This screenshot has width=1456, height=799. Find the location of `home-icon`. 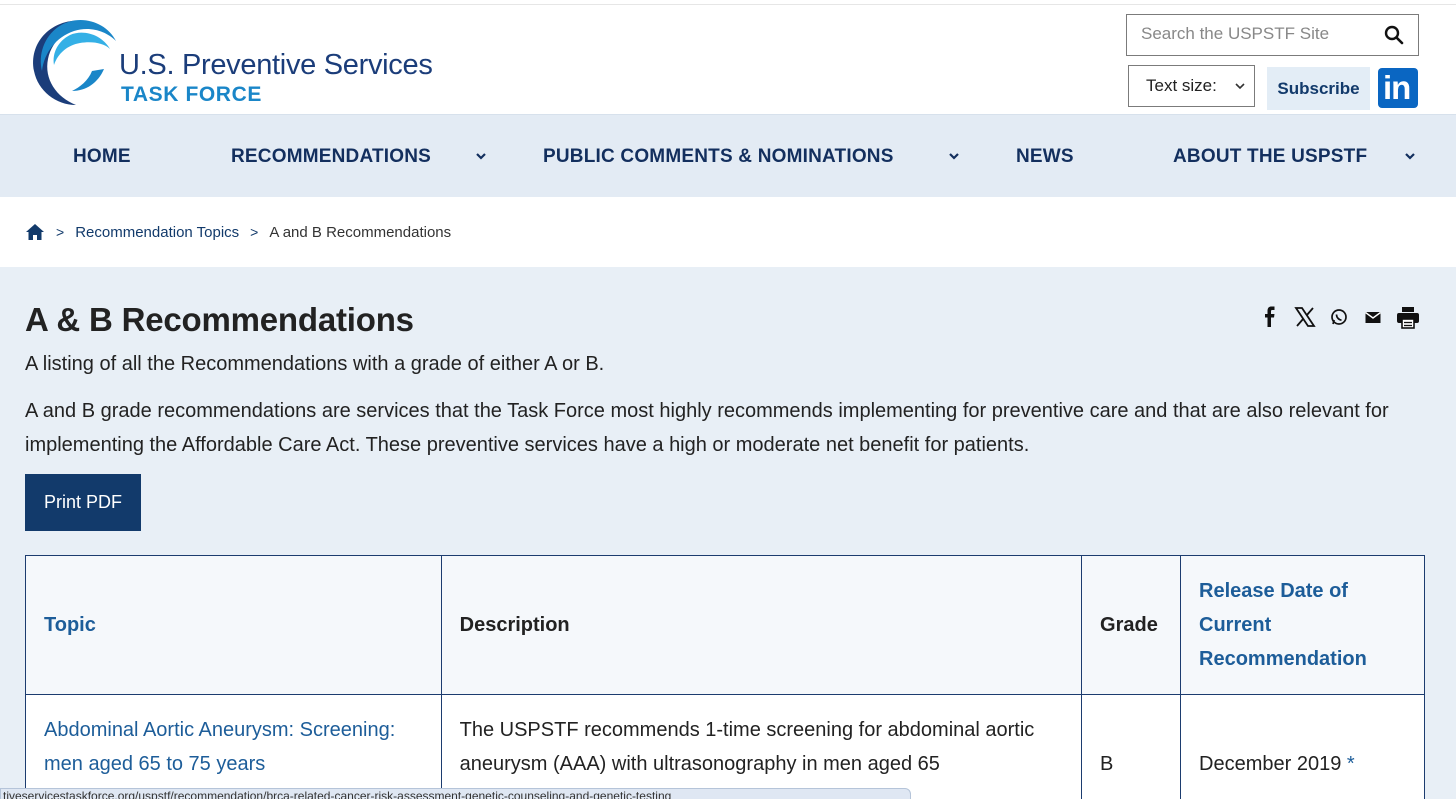

home-icon is located at coordinates (35, 232).